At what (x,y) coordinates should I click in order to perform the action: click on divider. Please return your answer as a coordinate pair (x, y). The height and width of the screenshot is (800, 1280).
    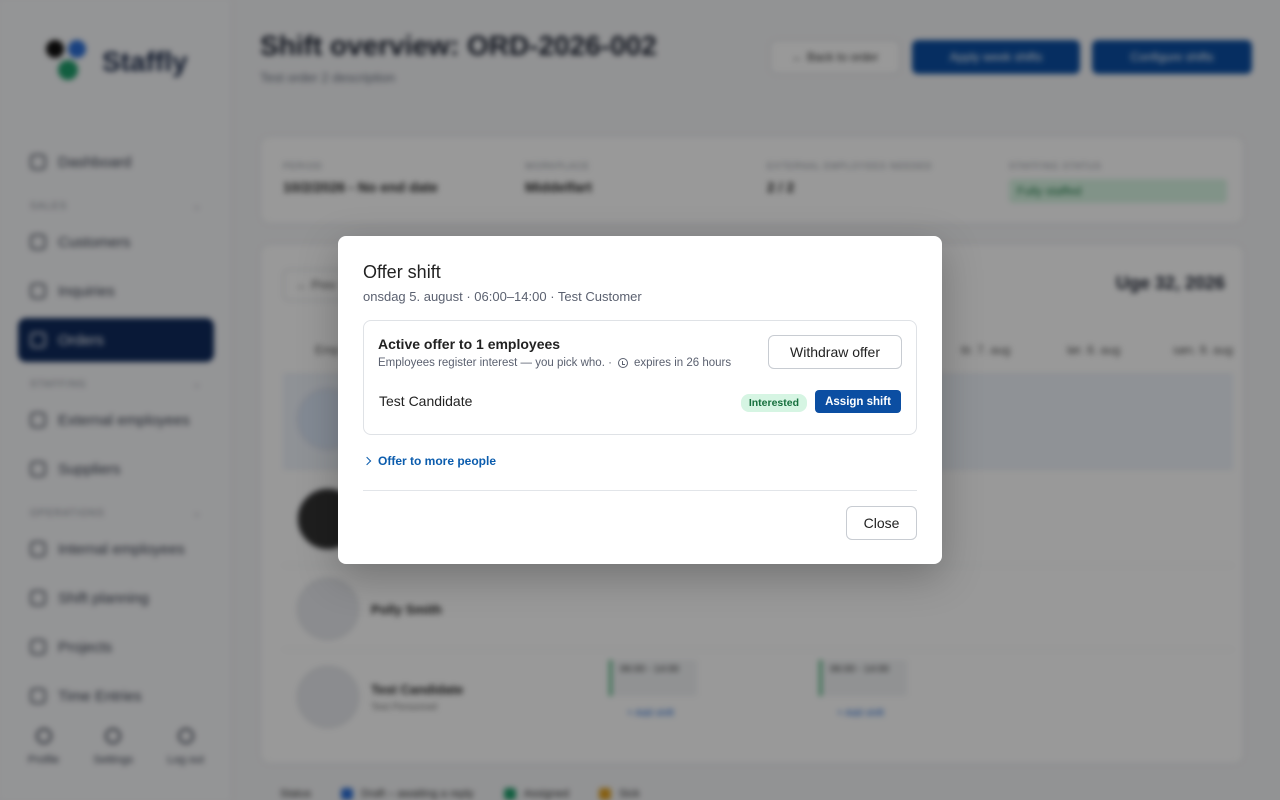
    Looking at the image, I should click on (640, 490).